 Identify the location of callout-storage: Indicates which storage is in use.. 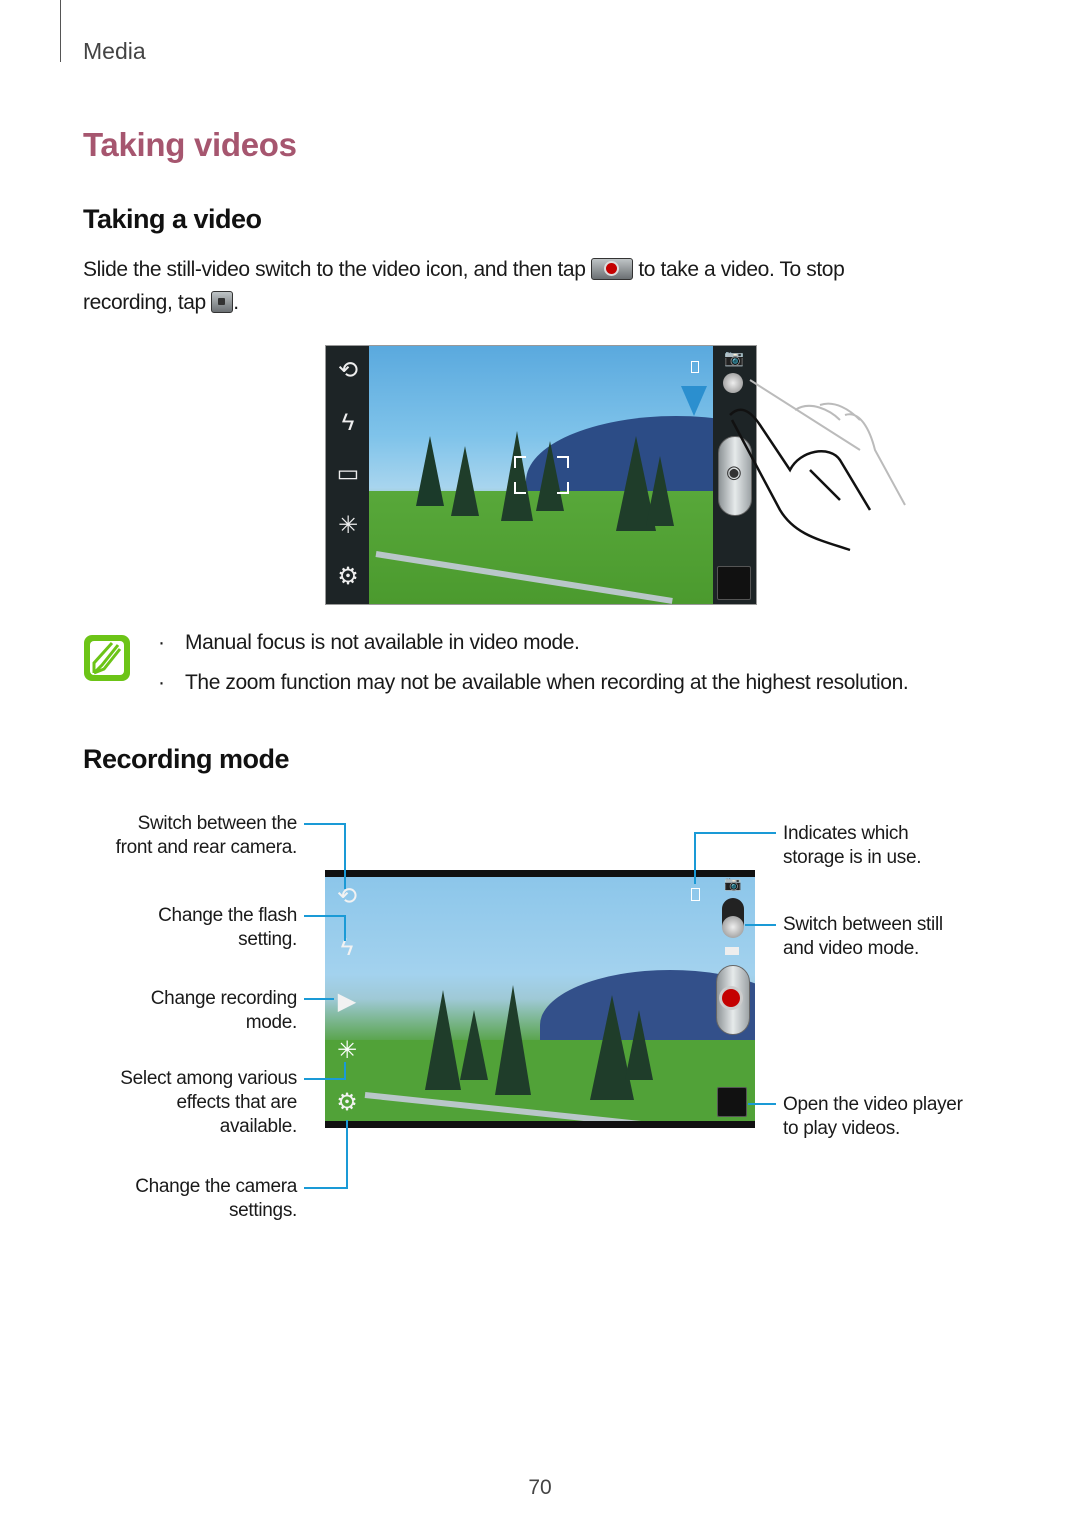
(898, 846).